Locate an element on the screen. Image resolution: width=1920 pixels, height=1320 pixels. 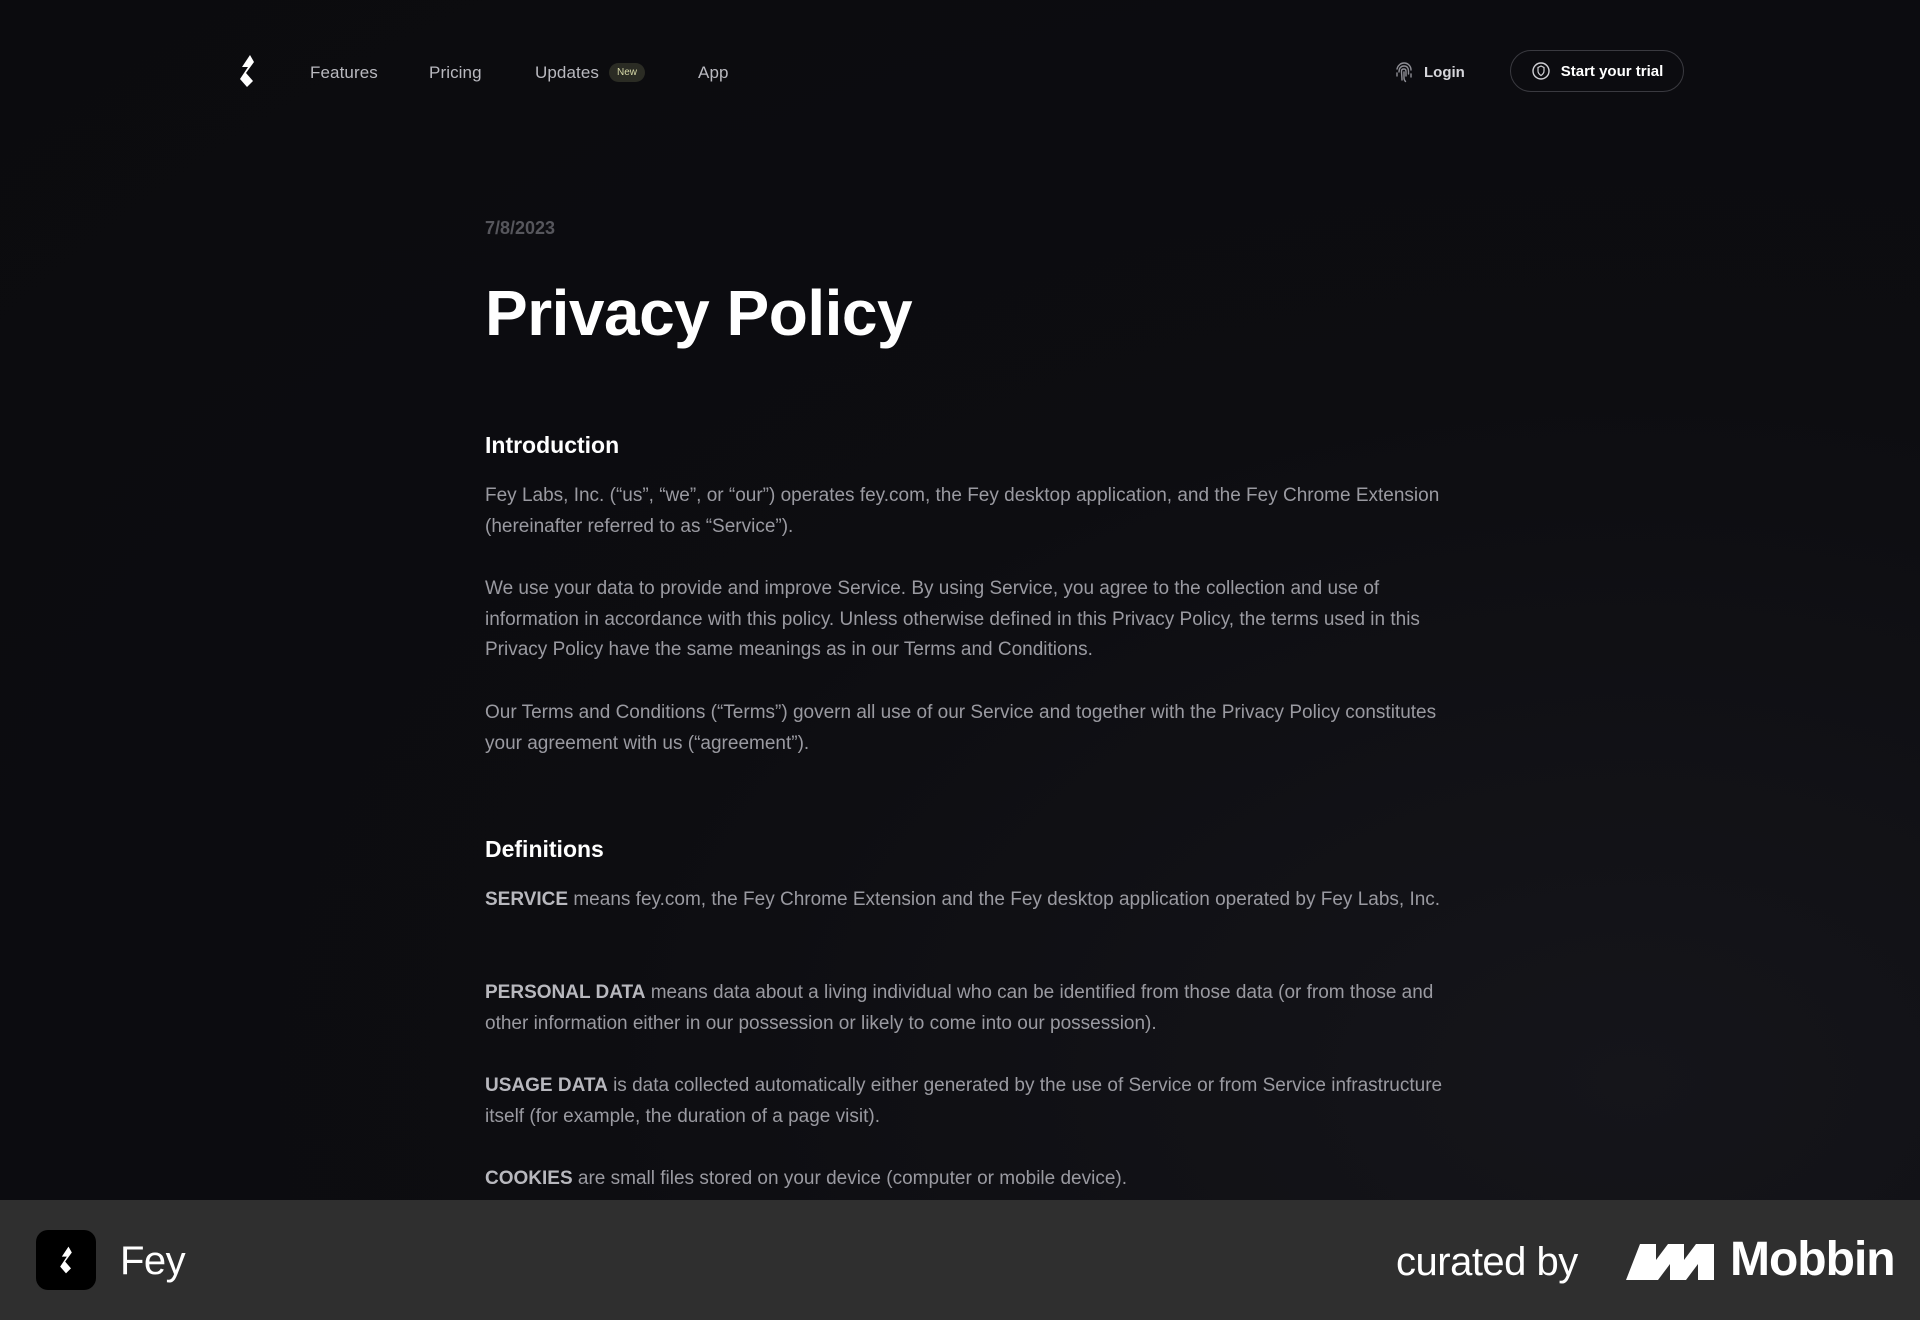
section-heading-definitions: Definitions is located at coordinates (544, 849).